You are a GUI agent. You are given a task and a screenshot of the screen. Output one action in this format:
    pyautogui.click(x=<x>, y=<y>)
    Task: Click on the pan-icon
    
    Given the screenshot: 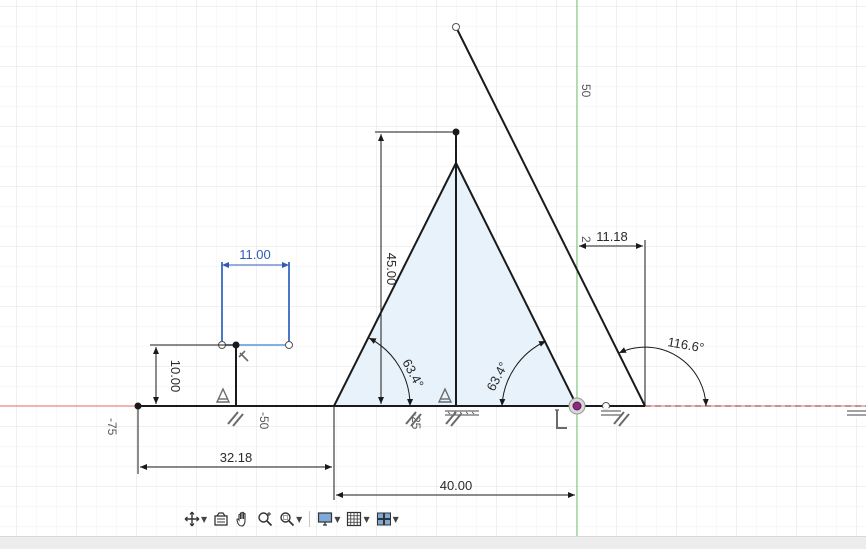 What is the action you would take?
    pyautogui.click(x=241, y=519)
    